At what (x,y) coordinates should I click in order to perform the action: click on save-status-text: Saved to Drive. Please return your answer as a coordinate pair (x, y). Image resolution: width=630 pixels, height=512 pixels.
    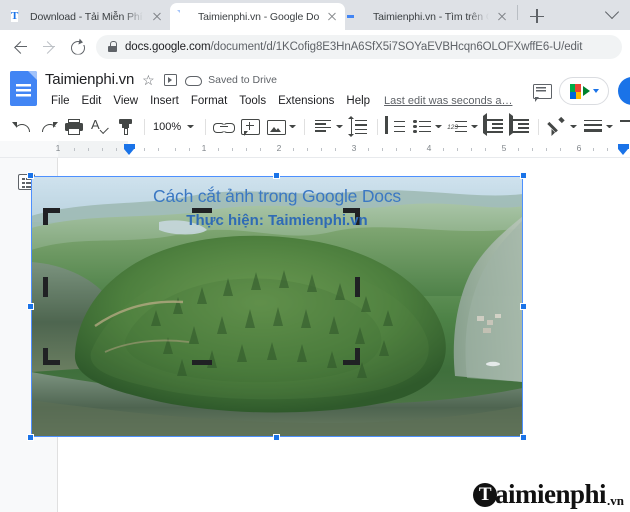
    Looking at the image, I should click on (242, 79).